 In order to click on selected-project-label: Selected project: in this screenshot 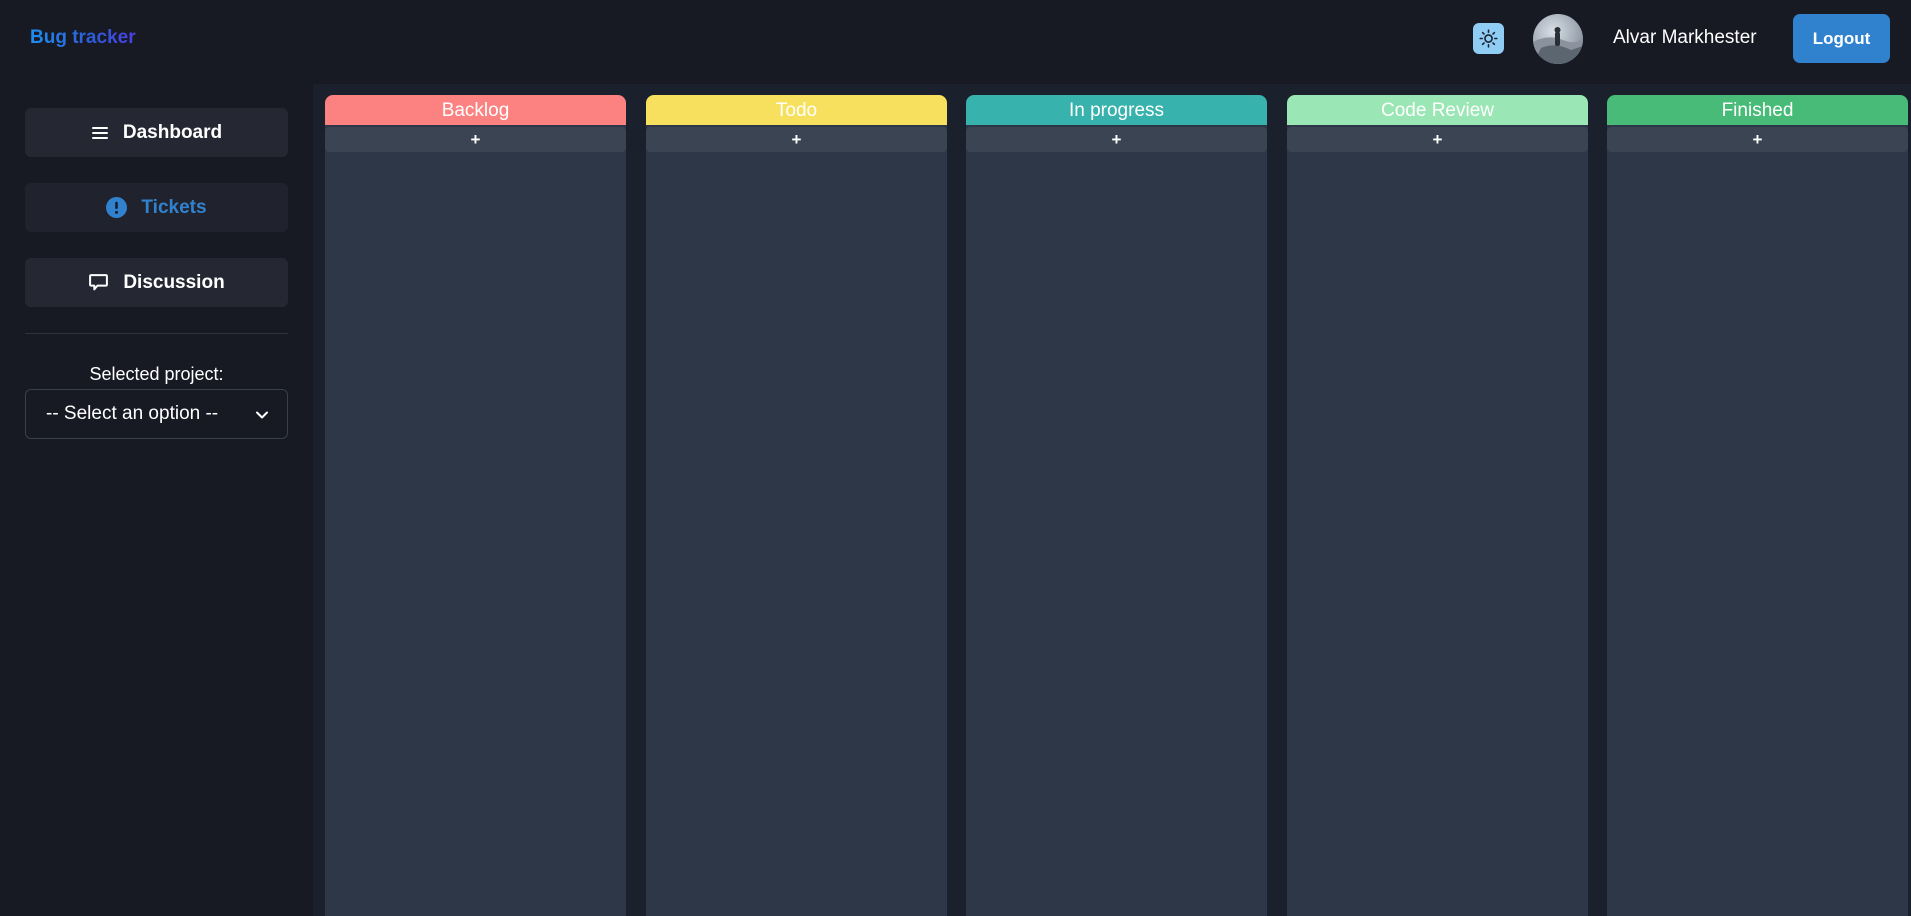, I will do `click(156, 374)`.